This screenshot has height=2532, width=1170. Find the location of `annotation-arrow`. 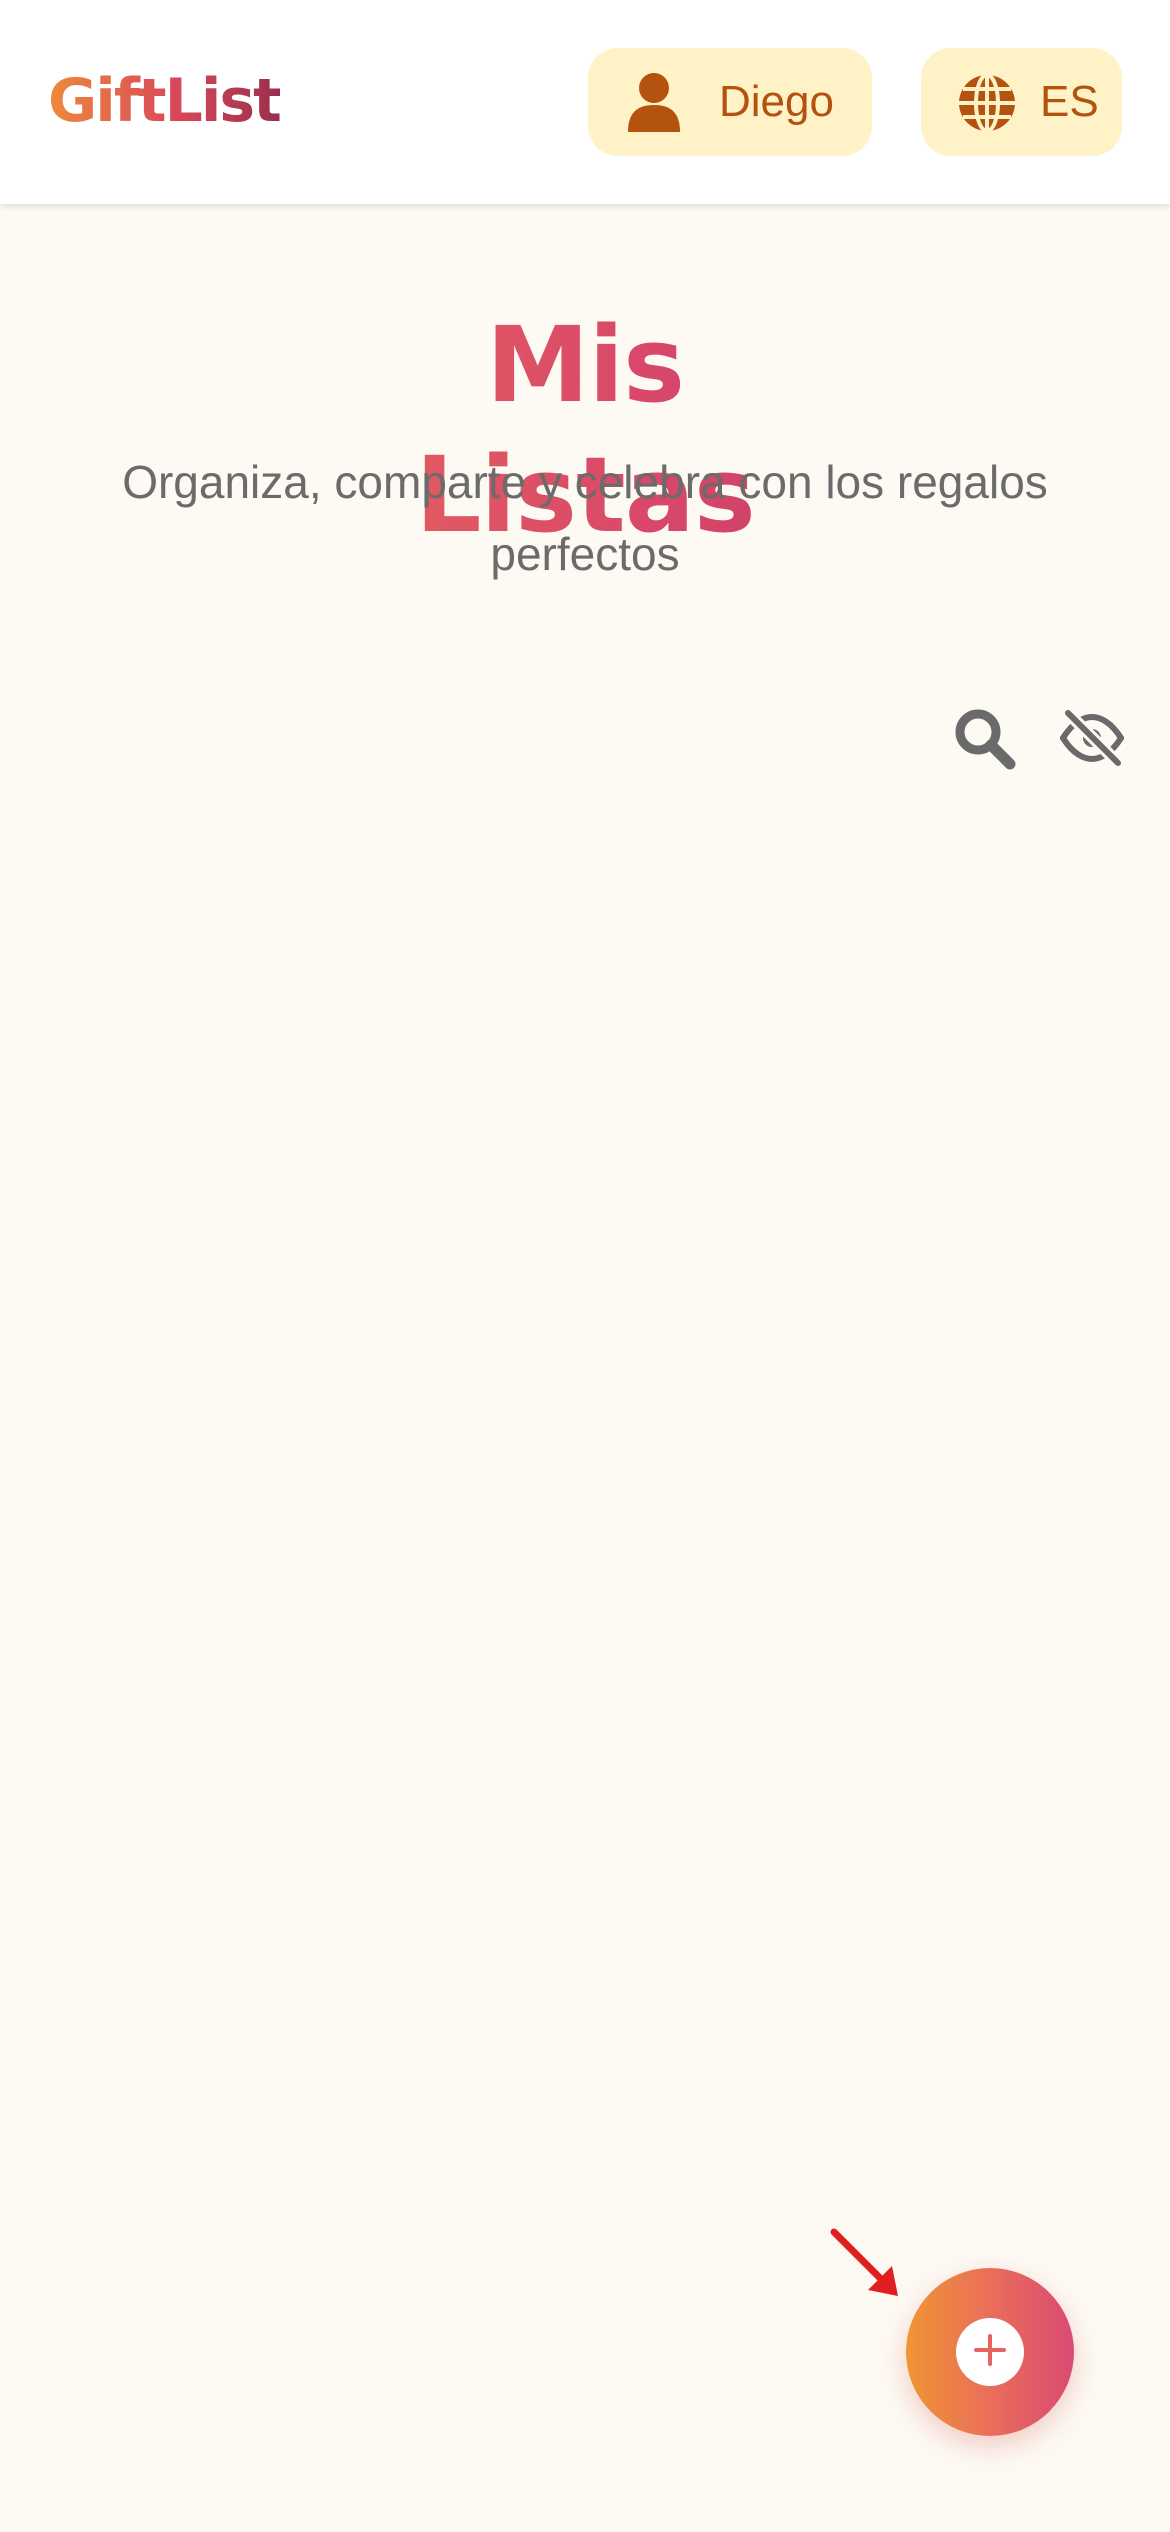

annotation-arrow is located at coordinates (866, 2266).